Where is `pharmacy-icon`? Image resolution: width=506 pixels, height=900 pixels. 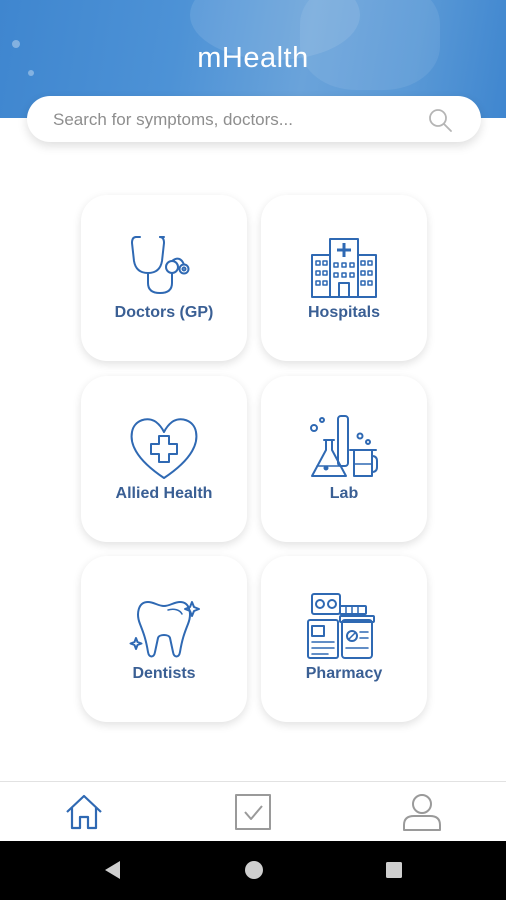 pharmacy-icon is located at coordinates (341, 626).